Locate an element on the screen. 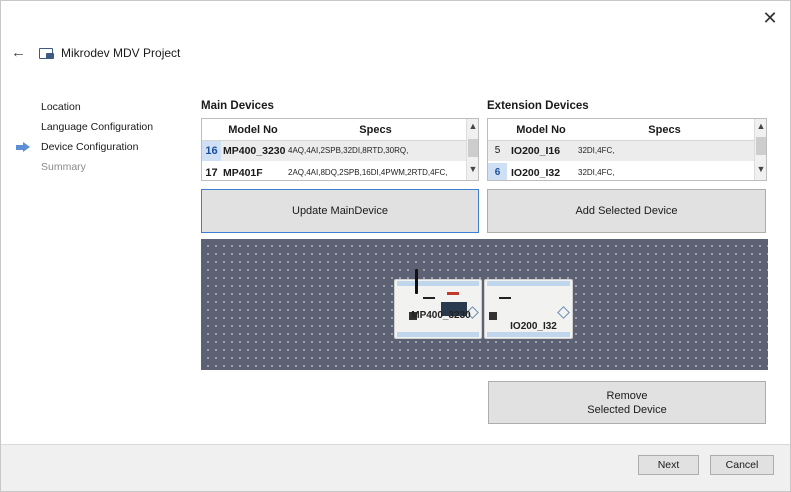 The image size is (791, 492). step-location: Location is located at coordinates (116, 111).